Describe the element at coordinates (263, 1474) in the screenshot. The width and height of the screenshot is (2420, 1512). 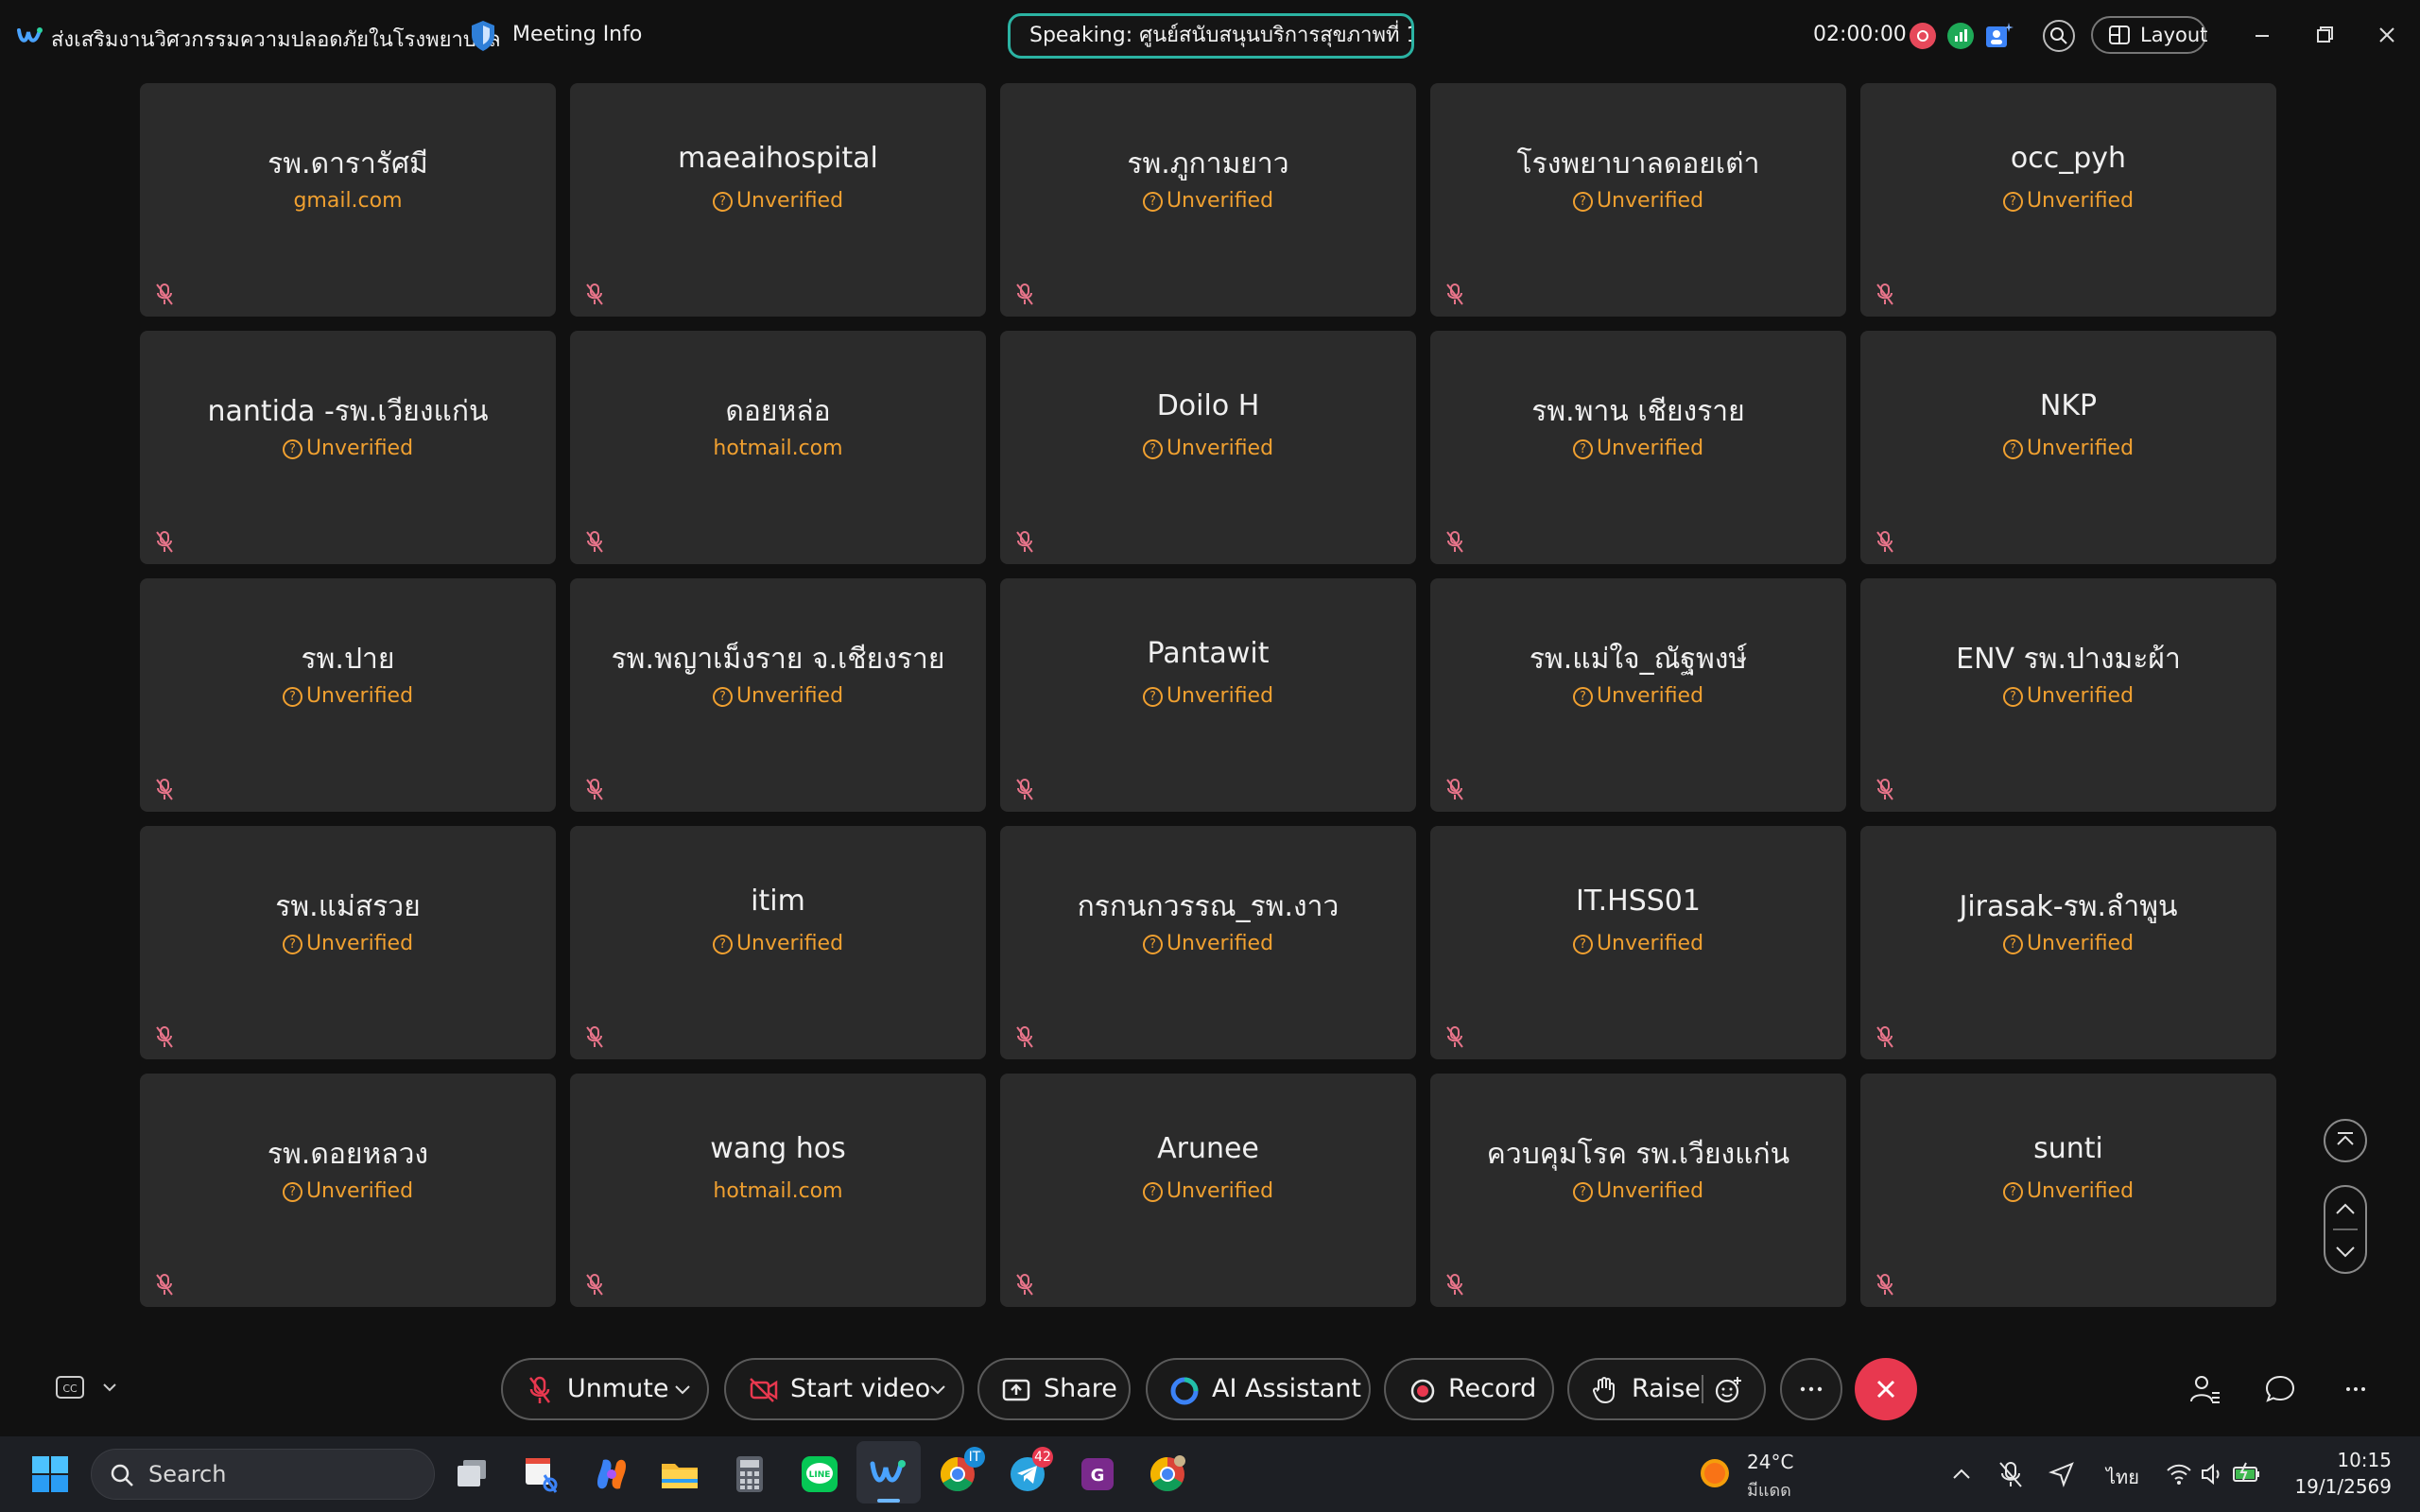
I see `taskbar-search: Search` at that location.